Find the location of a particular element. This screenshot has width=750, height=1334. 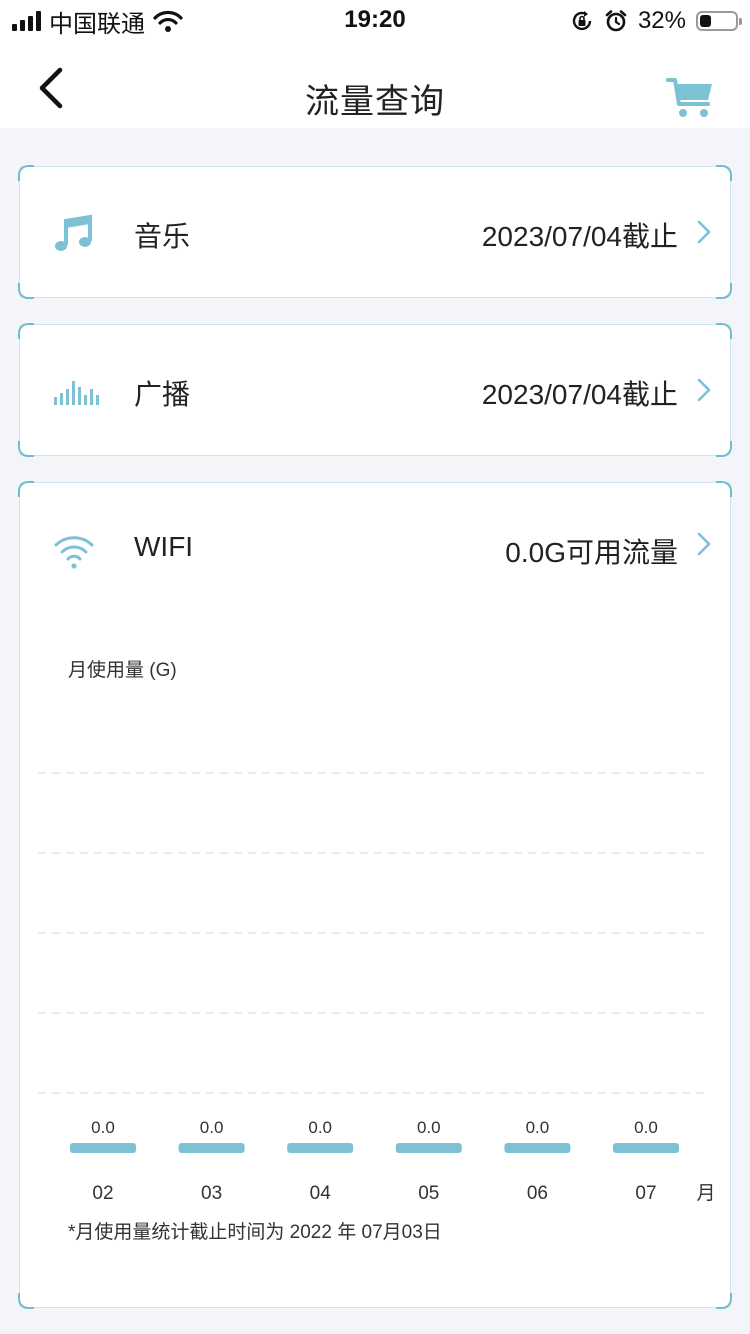

page-title: 流量查询 is located at coordinates (375, 102).